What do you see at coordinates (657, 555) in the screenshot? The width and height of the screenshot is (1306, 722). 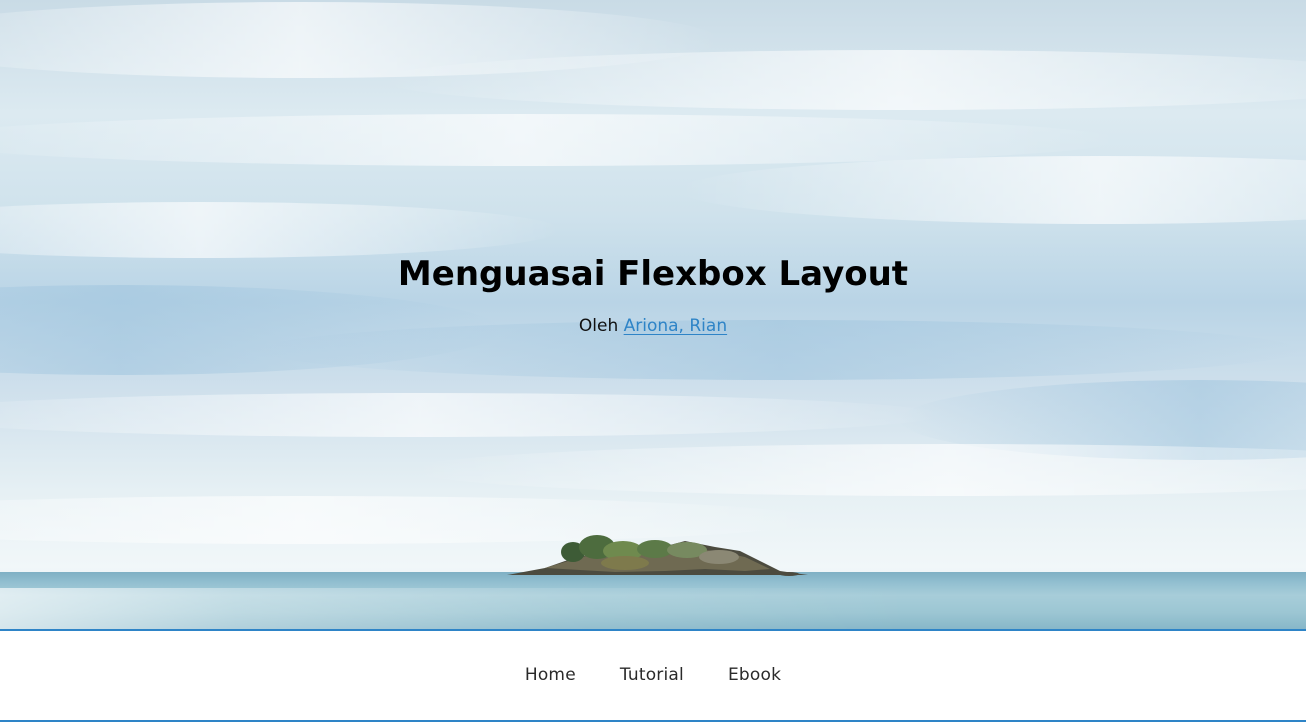 I see `island-image` at bounding box center [657, 555].